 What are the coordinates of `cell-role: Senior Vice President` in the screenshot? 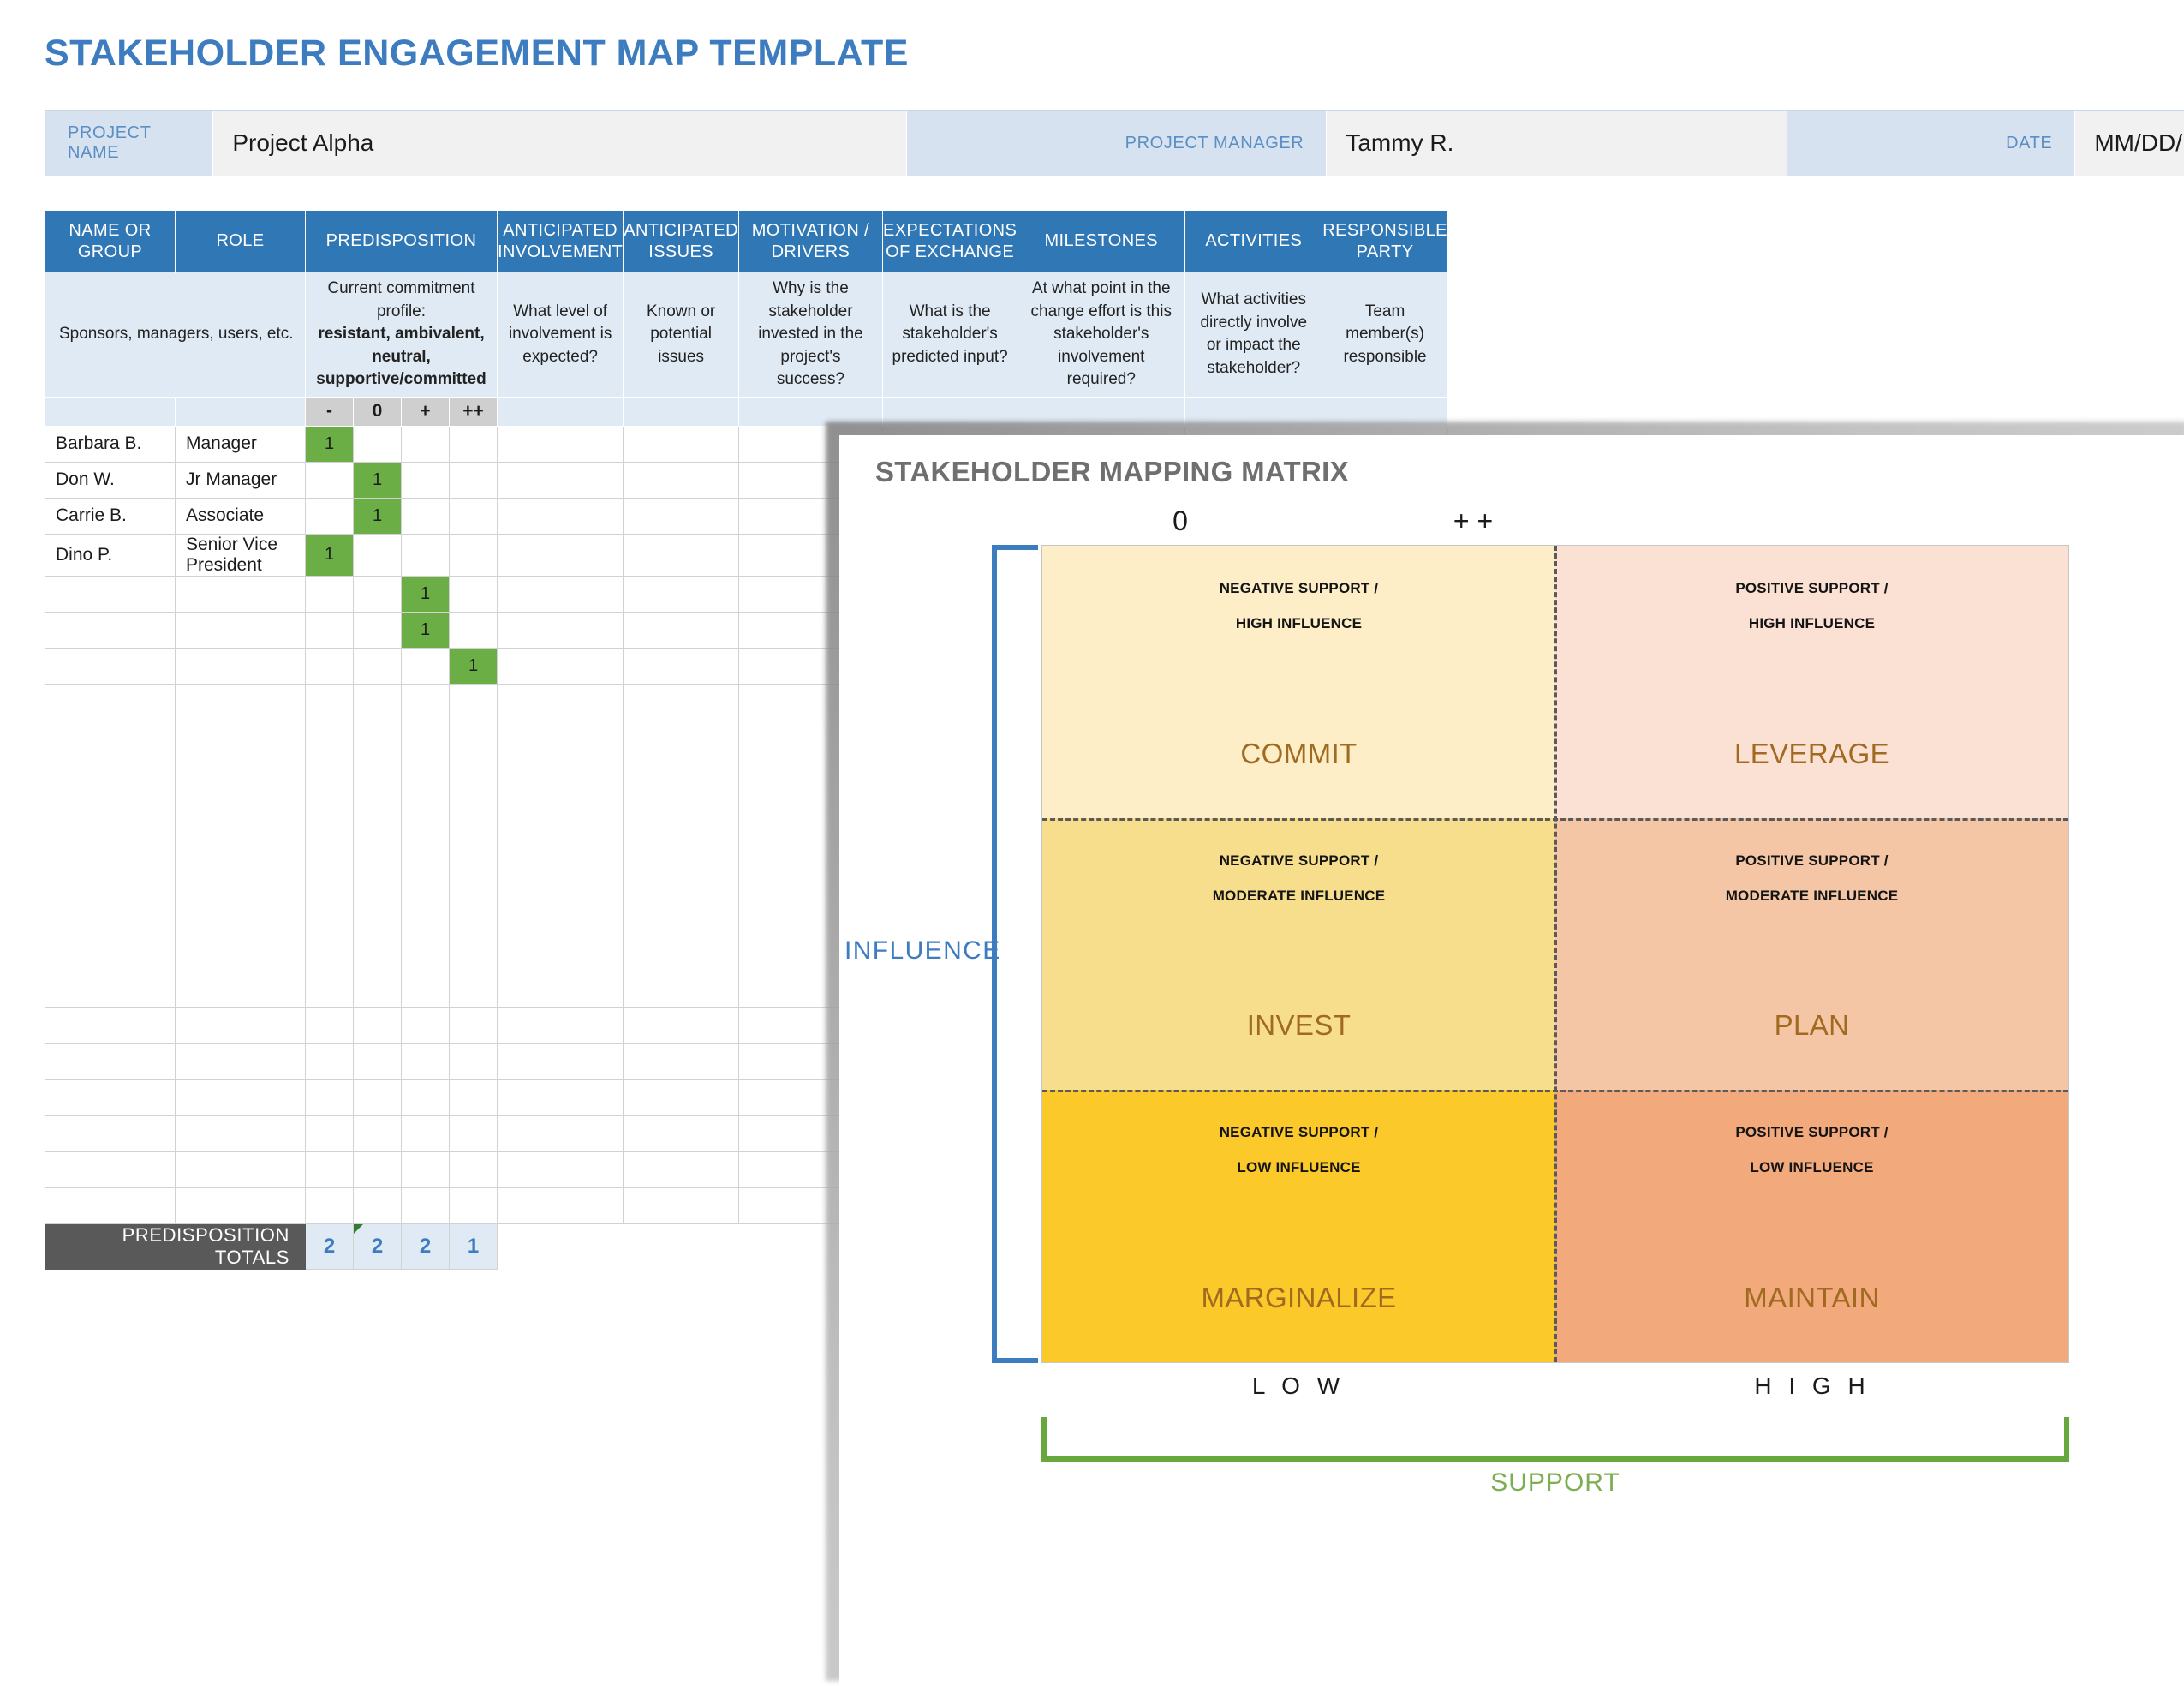 It's located at (240, 555).